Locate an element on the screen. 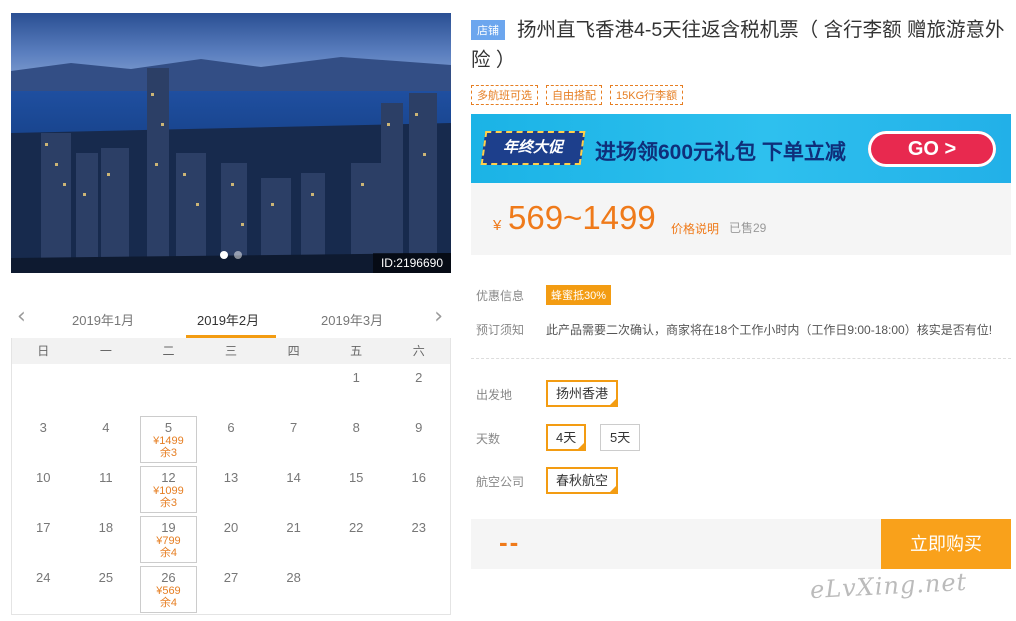 This screenshot has width=1016, height=621. site-watermark: eLvXing.net is located at coordinates (888, 586).